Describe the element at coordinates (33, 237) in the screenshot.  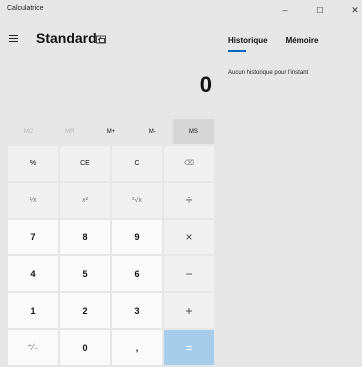
I see `digit-7-button: 7` at that location.